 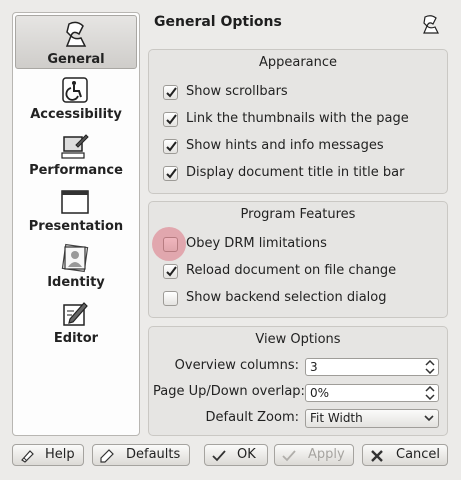 What do you see at coordinates (76, 282) in the screenshot?
I see `sidebar-item-label: Identity` at bounding box center [76, 282].